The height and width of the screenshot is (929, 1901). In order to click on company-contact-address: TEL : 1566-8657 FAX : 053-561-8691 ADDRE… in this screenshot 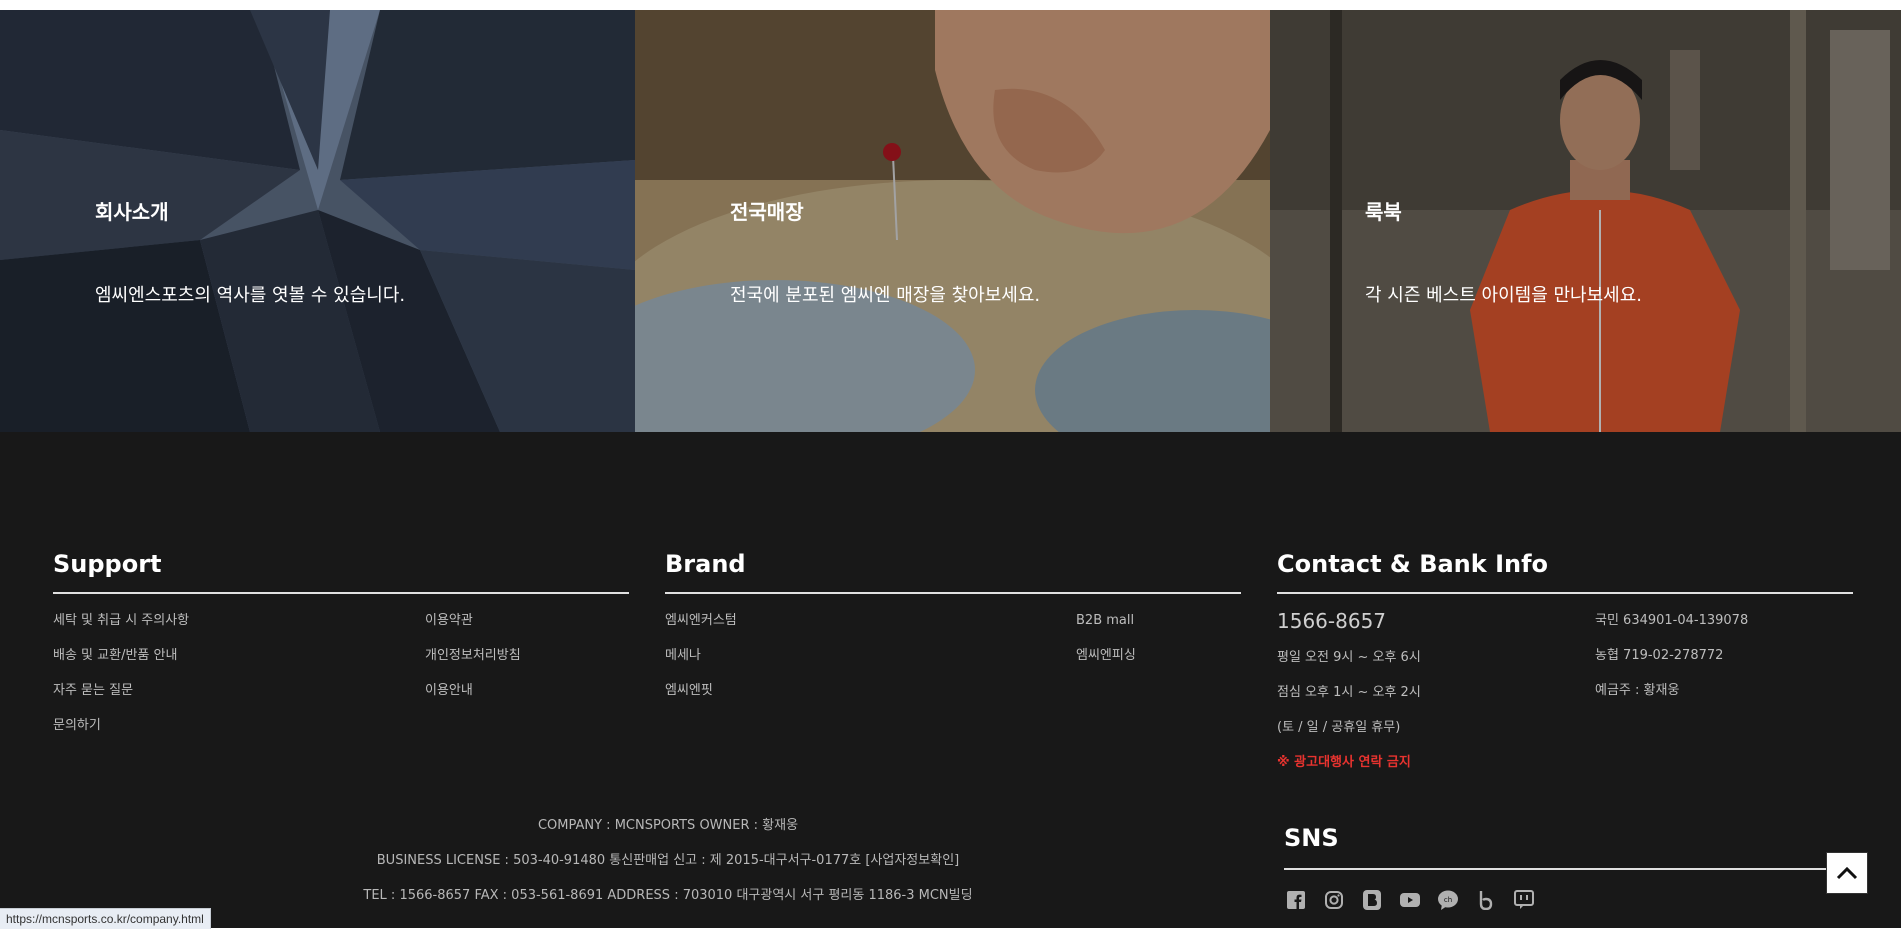, I will do `click(668, 895)`.